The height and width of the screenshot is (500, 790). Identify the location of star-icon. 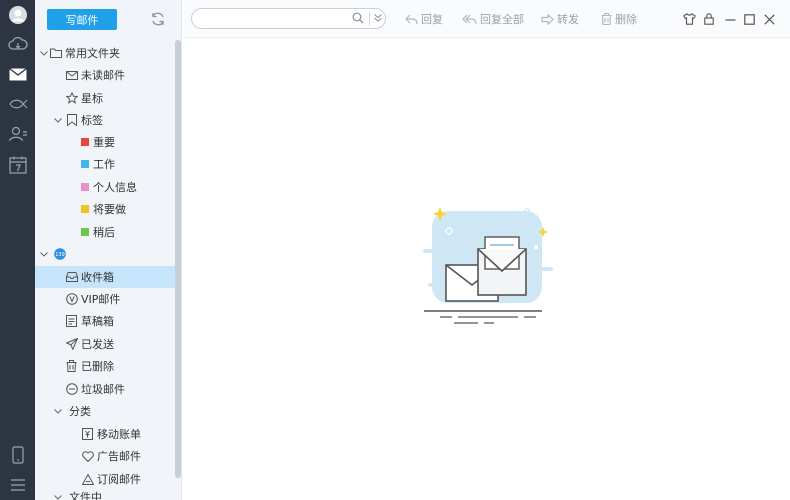
(71, 98).